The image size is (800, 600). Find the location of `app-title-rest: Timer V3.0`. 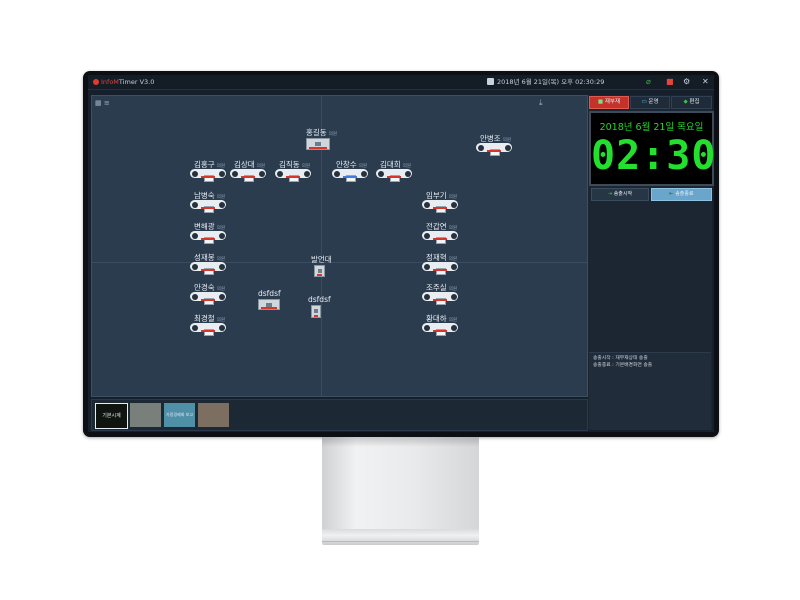

app-title-rest: Timer V3.0 is located at coordinates (136, 82).